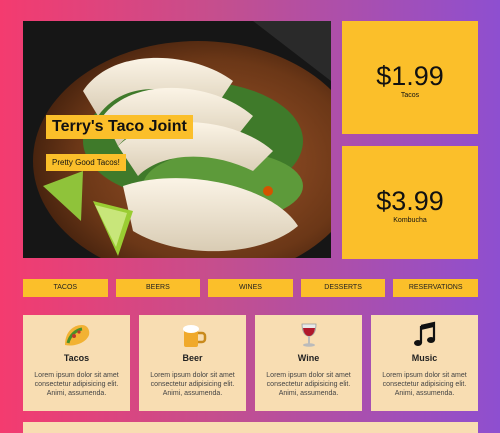 The height and width of the screenshot is (433, 500). What do you see at coordinates (250, 427) in the screenshot?
I see `footer-panel` at bounding box center [250, 427].